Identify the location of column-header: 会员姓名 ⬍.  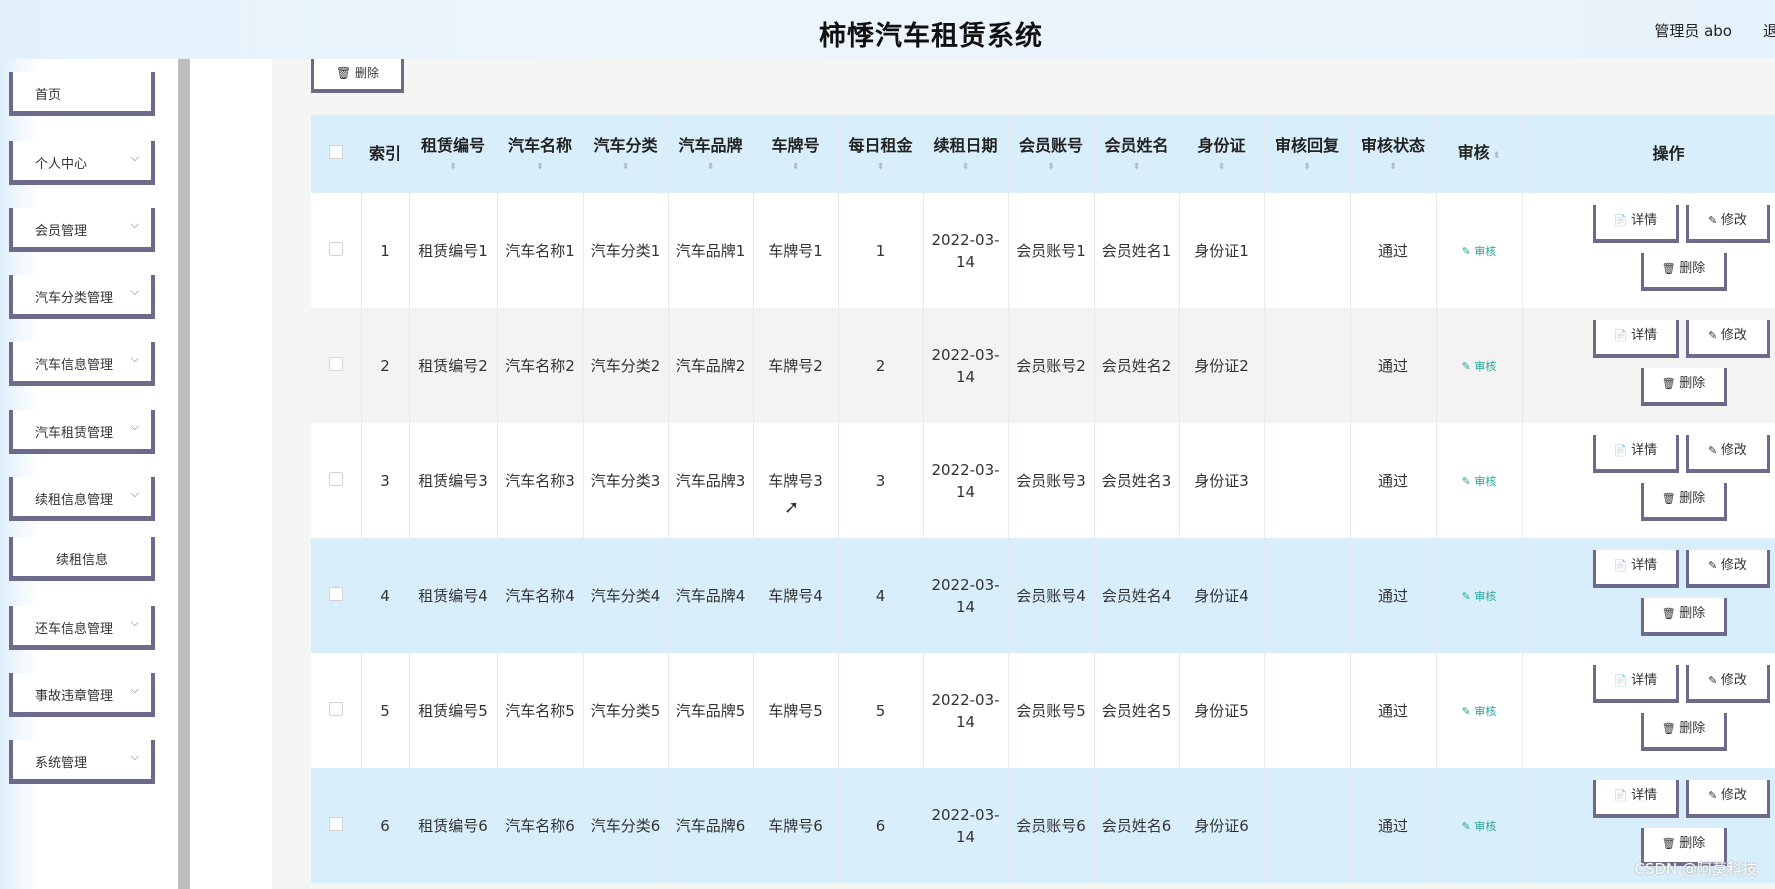
(1137, 154).